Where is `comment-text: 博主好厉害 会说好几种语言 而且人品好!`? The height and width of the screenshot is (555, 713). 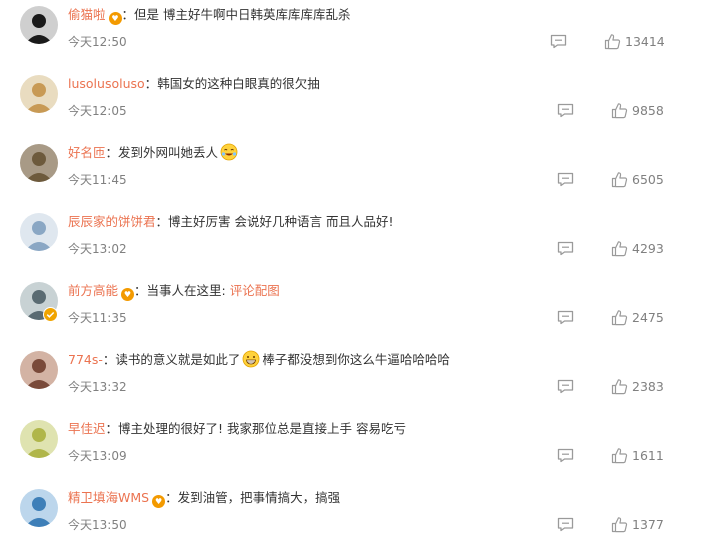
comment-text: 博主好厉害 会说好几种语言 而且人品好! is located at coordinates (281, 221).